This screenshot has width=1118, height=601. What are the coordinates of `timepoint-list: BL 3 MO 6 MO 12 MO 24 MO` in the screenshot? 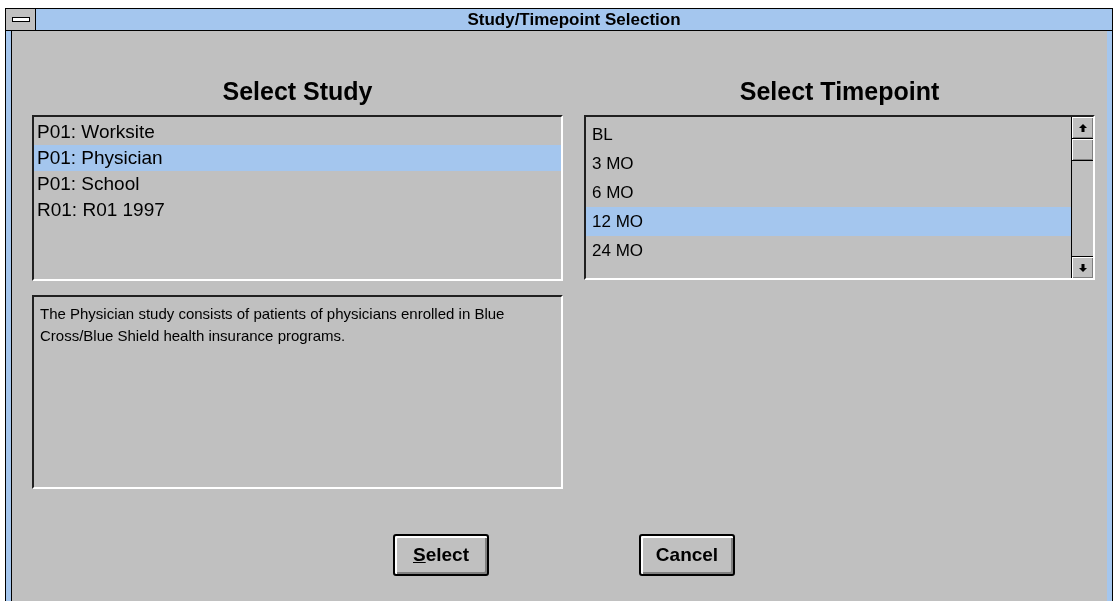 It's located at (839, 197).